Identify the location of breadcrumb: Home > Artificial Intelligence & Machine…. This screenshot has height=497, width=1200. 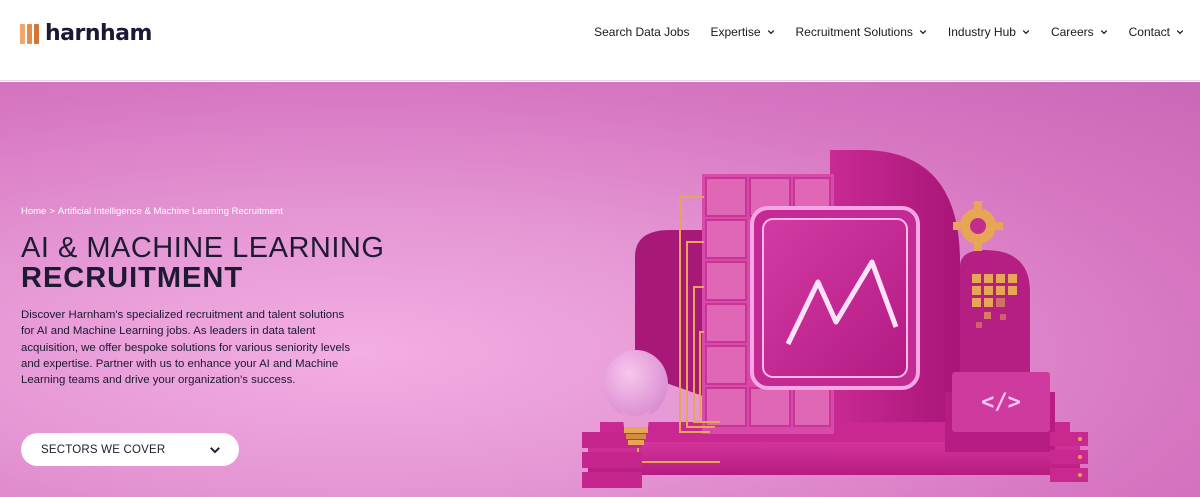
(152, 211).